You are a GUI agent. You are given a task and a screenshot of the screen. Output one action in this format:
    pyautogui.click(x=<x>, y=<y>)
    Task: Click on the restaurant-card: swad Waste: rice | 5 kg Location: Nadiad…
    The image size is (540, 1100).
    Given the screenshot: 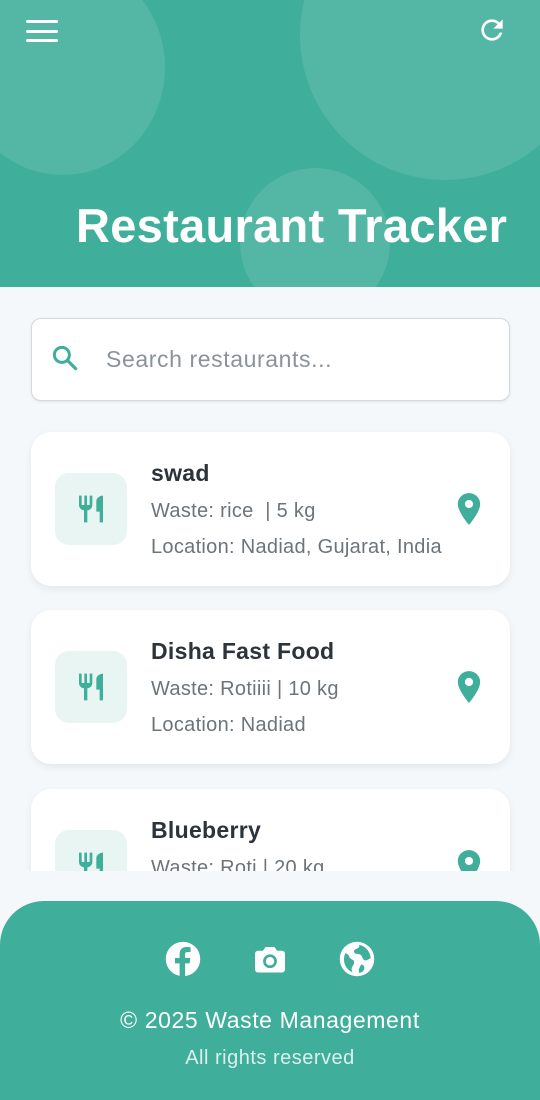 What is the action you would take?
    pyautogui.click(x=270, y=509)
    